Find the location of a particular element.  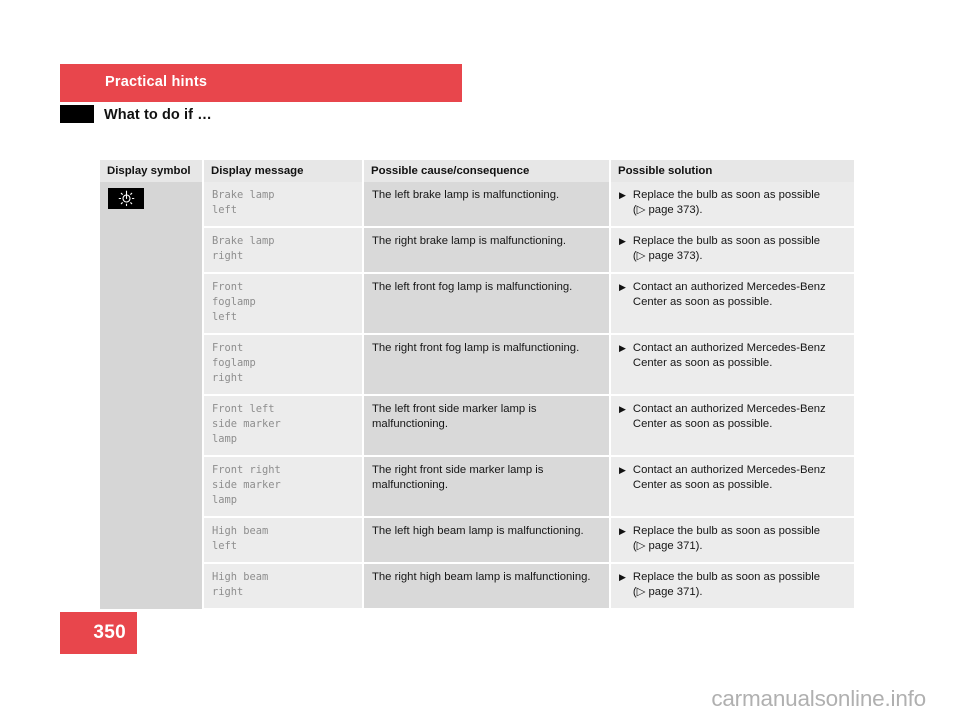

column-header-possible-solution: Possible solution is located at coordinates (732, 171).